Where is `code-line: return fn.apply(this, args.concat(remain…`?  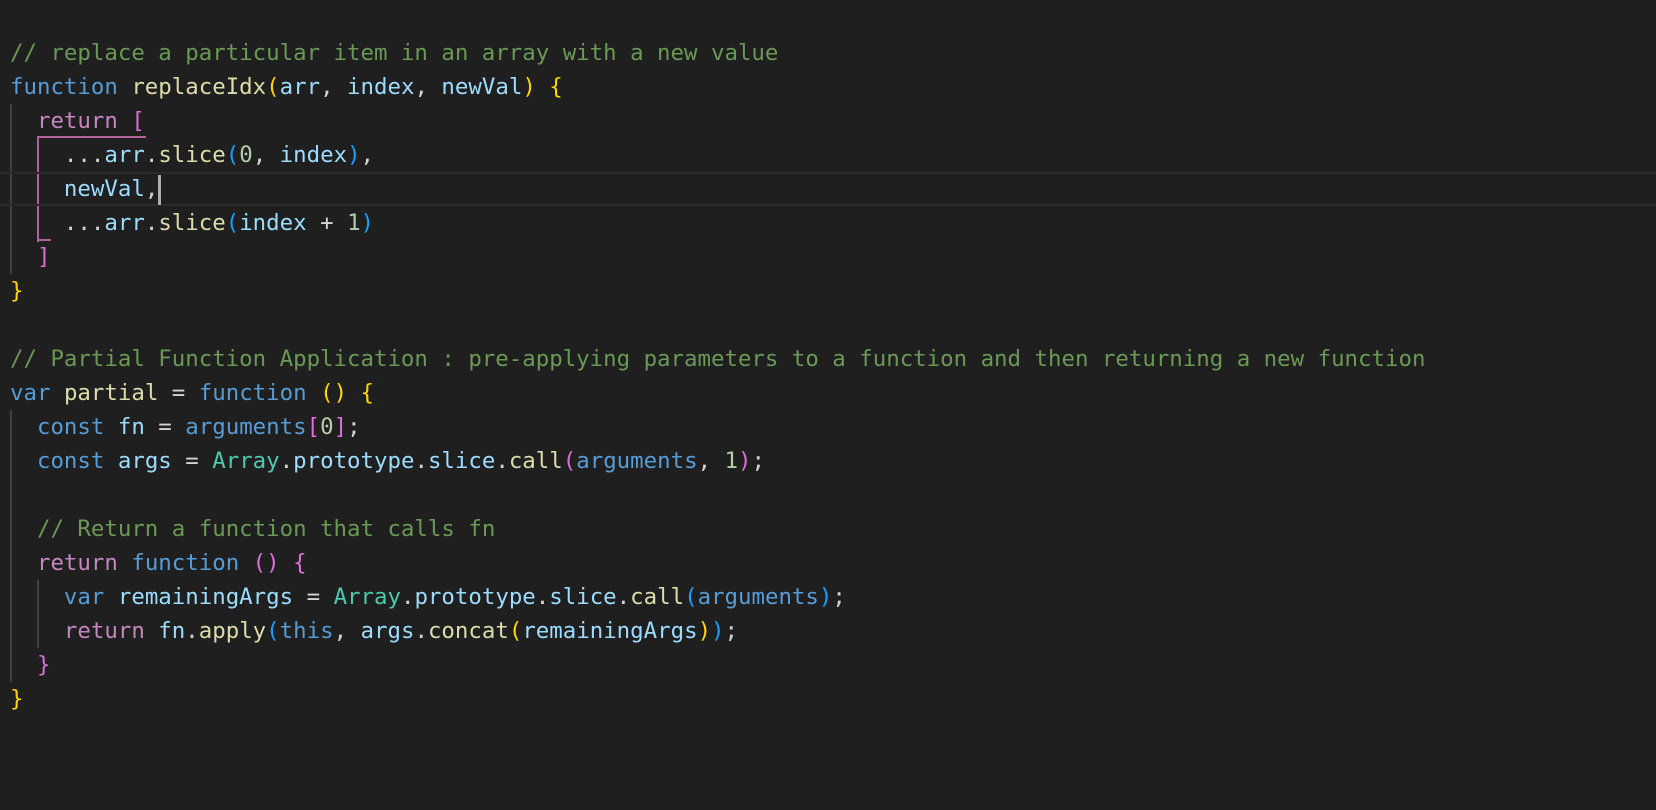
code-line: return fn.apply(this, args.concat(remain… is located at coordinates (828, 631).